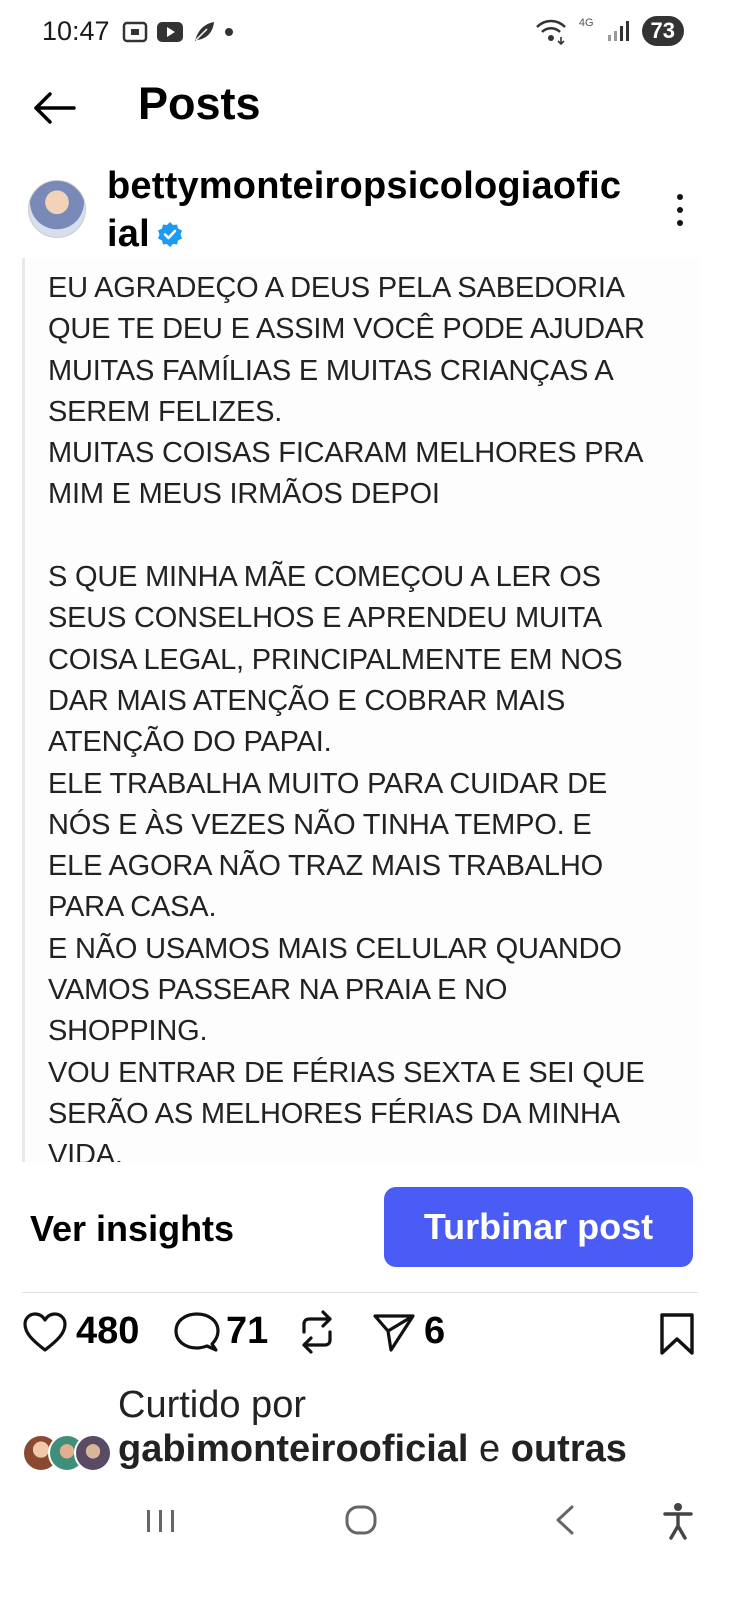  What do you see at coordinates (550, 32) in the screenshot?
I see `wifi-icon` at bounding box center [550, 32].